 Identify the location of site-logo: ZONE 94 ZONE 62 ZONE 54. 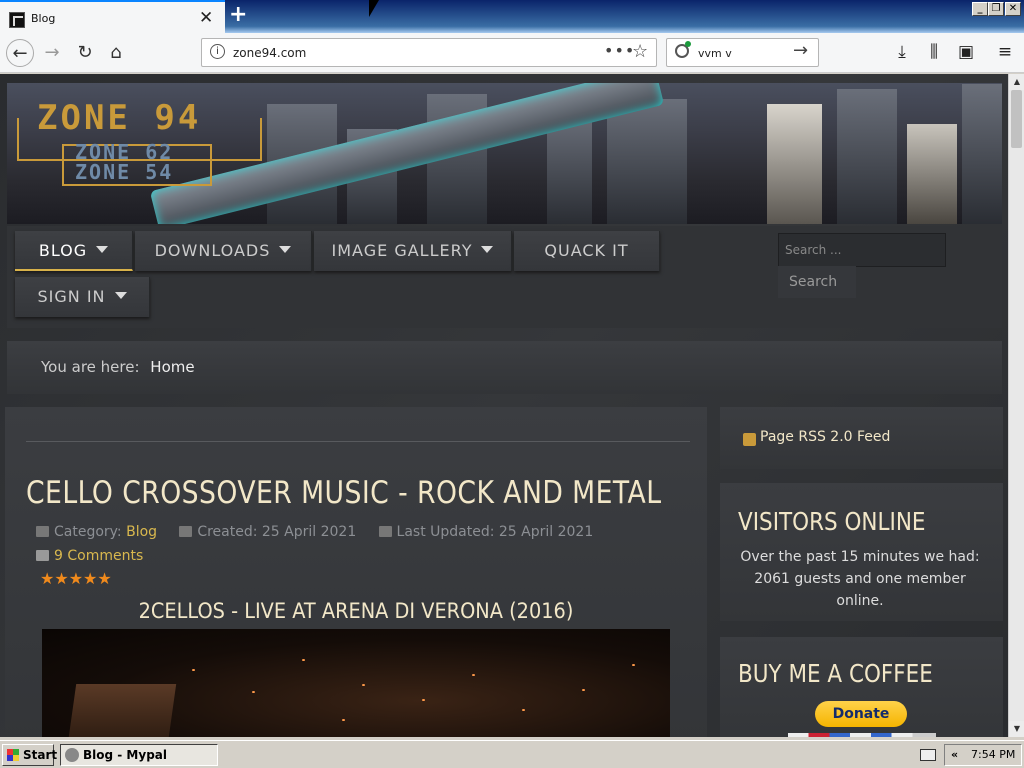
(139, 143).